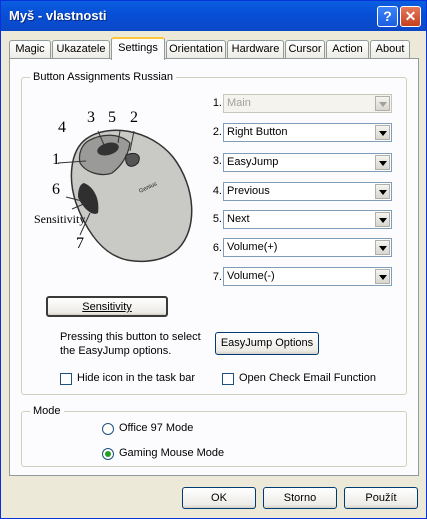  Describe the element at coordinates (196, 49) in the screenshot. I see `tab-orientation: Orientation` at that location.